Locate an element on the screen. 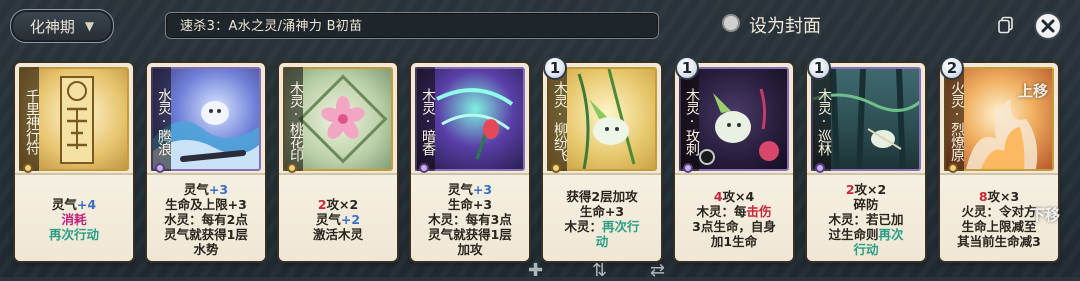 The image size is (1080, 281). desc-text: 其当前生命减3 is located at coordinates (999, 241).